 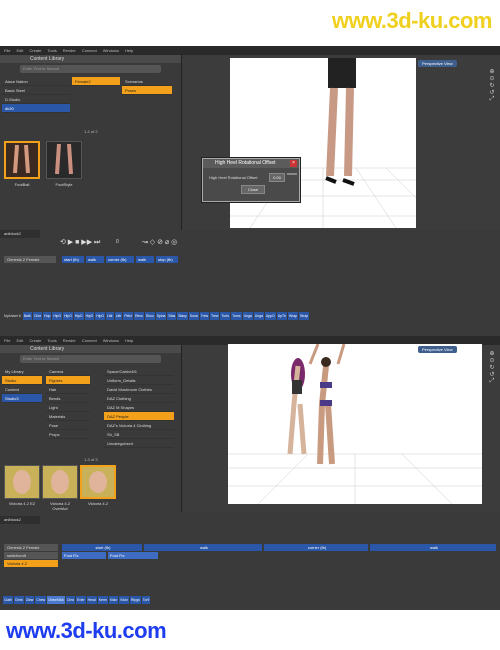 I want to click on list-item: Light, so click(x=68, y=407).